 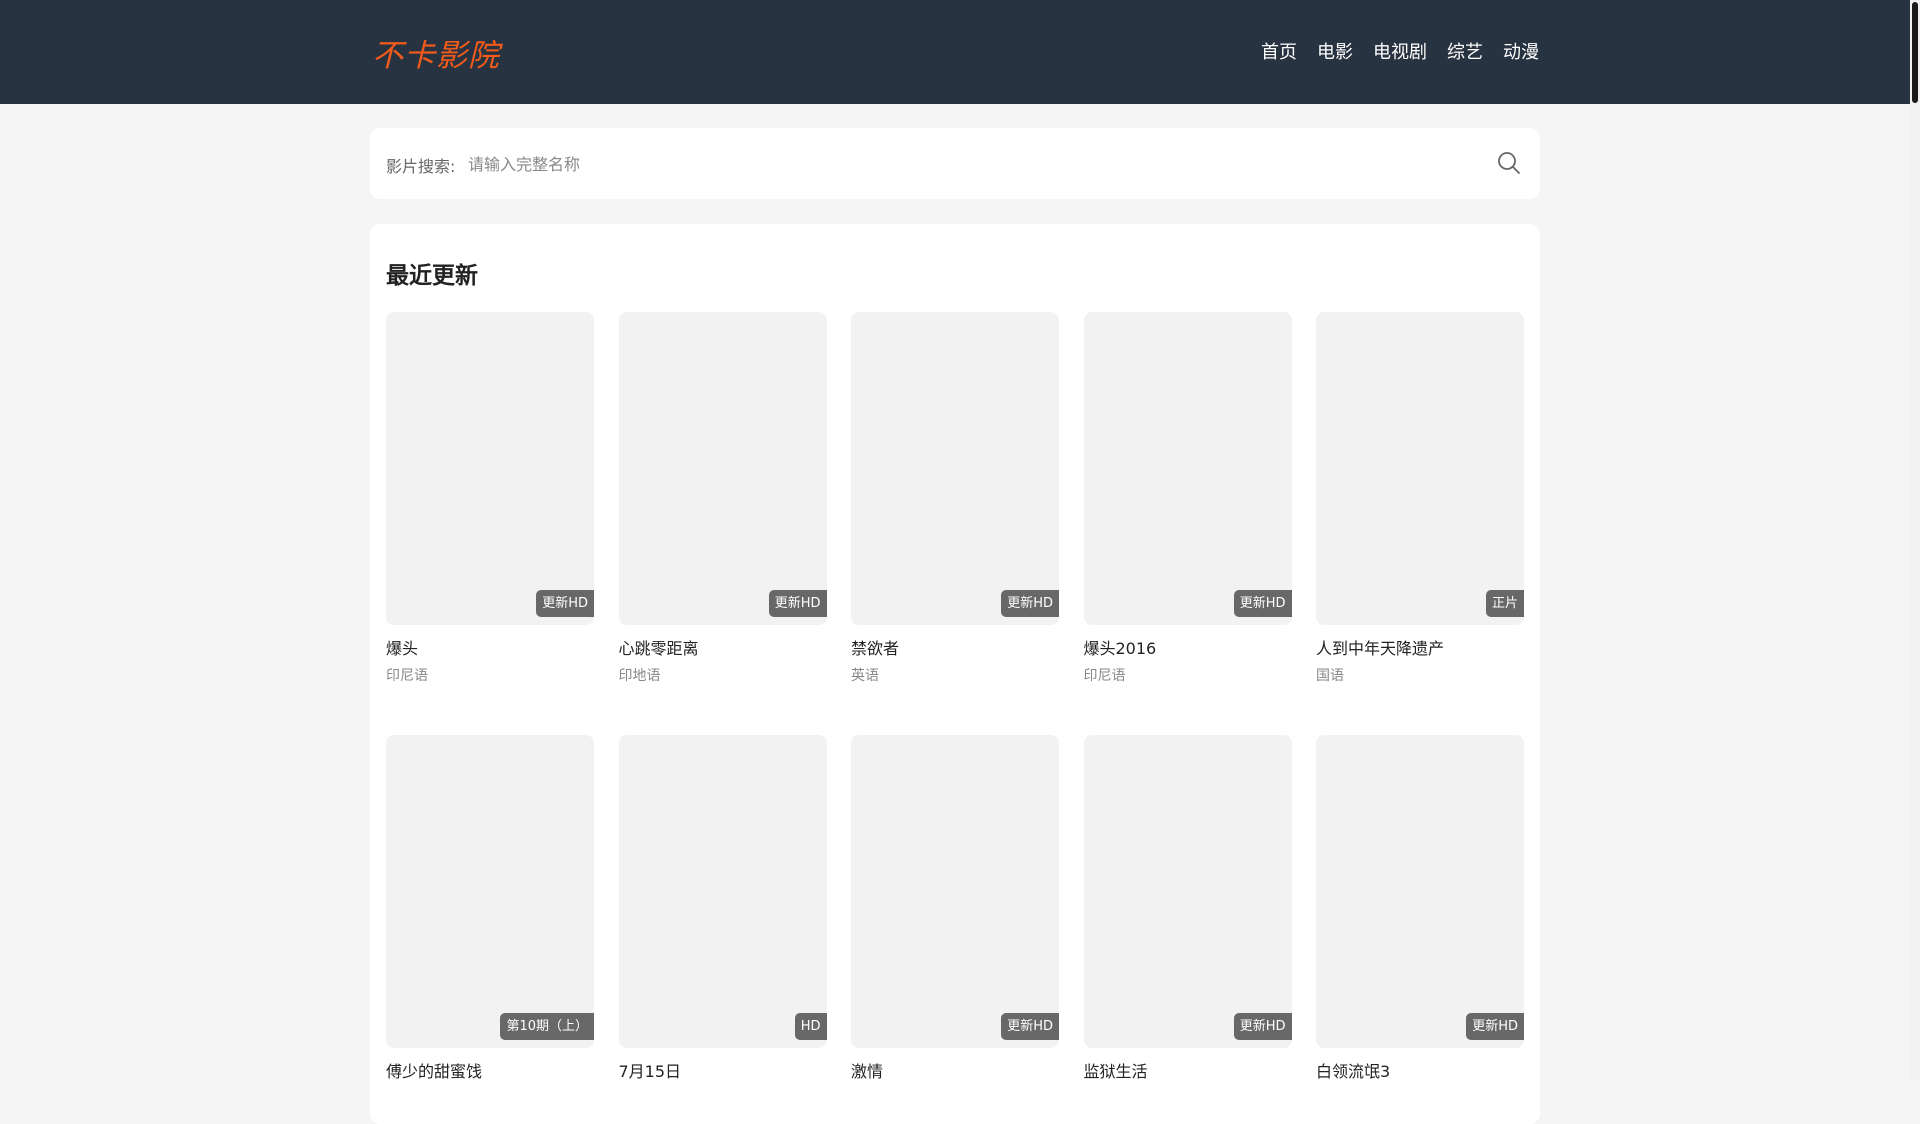 What do you see at coordinates (955, 52) in the screenshot?
I see `site-header: 不卡影院 首页 电影 电视剧 综艺 动漫` at bounding box center [955, 52].